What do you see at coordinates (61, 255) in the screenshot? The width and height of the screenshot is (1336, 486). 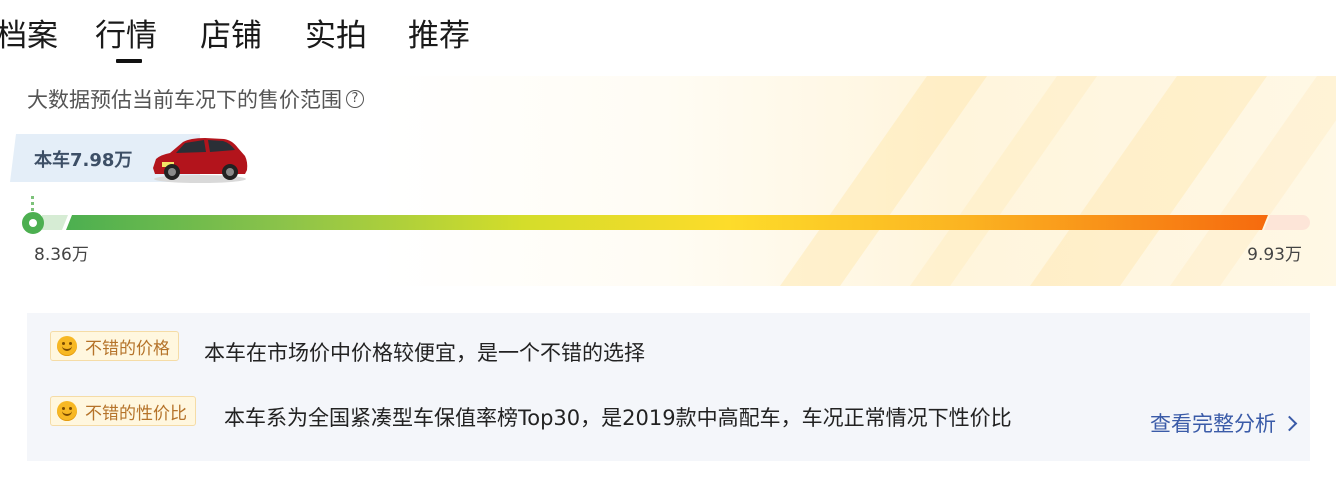 I see `range-min-label: 8.36万` at bounding box center [61, 255].